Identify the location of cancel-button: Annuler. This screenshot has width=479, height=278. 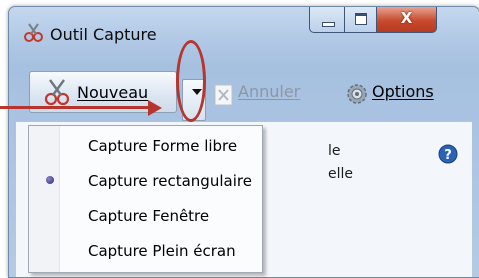
(269, 91).